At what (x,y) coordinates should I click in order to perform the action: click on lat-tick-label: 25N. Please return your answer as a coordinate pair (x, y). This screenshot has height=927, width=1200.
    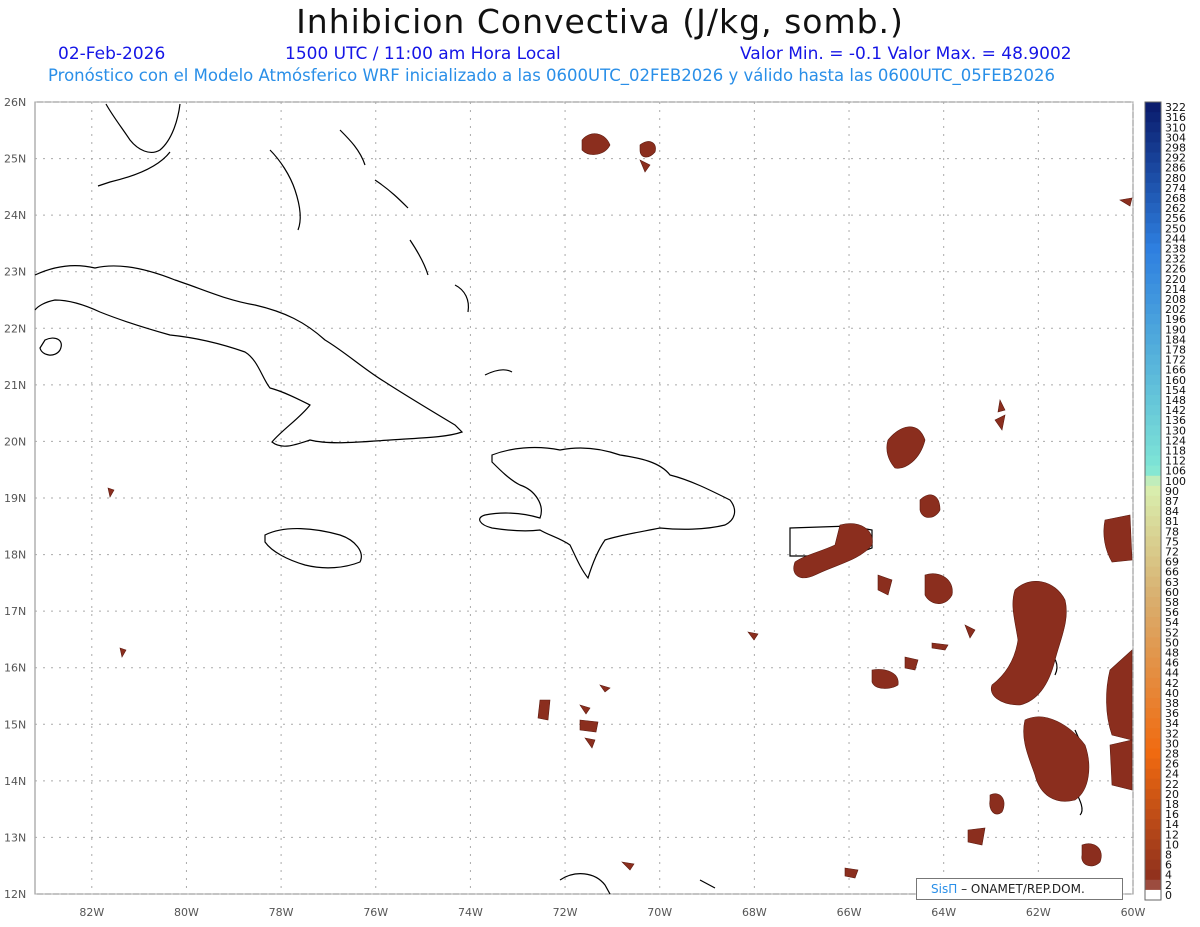
    Looking at the image, I should click on (15, 159).